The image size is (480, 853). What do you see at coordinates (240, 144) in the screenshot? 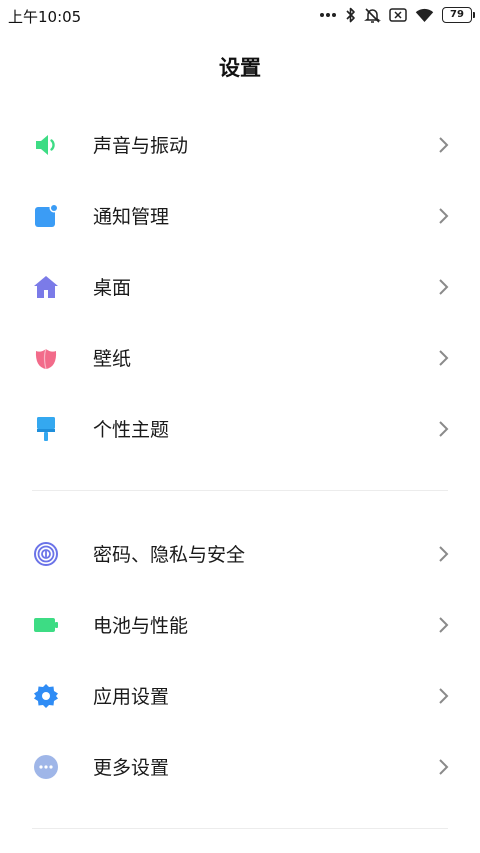
I see `settings-item-sound-vibration: 声音与振动` at bounding box center [240, 144].